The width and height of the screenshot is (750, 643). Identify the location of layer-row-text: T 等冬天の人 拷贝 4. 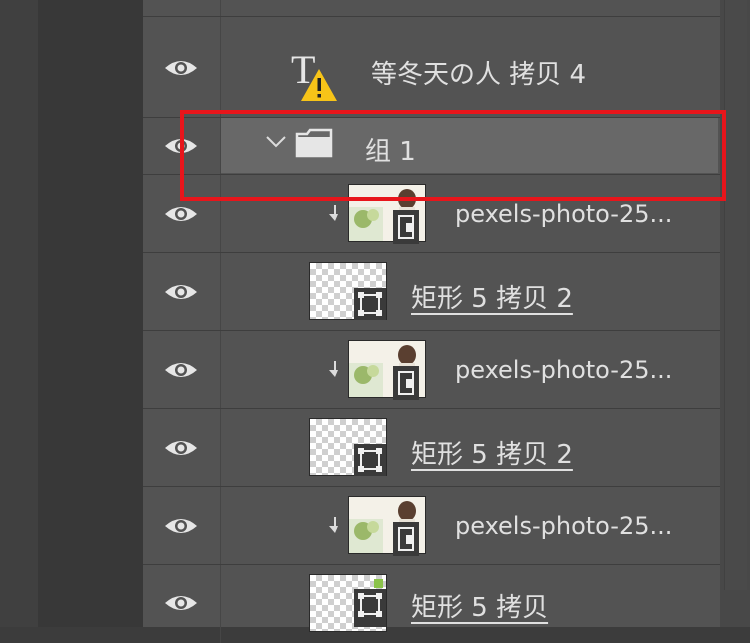
(431, 67).